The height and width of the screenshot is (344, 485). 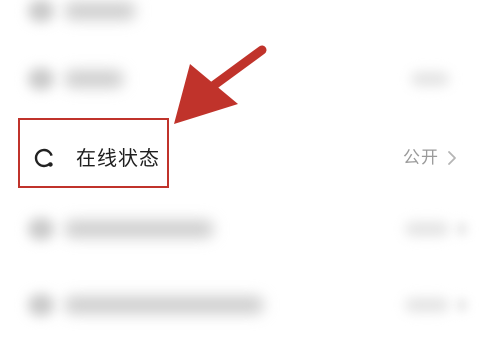 What do you see at coordinates (452, 158) in the screenshot?
I see `chevron-right-icon` at bounding box center [452, 158].